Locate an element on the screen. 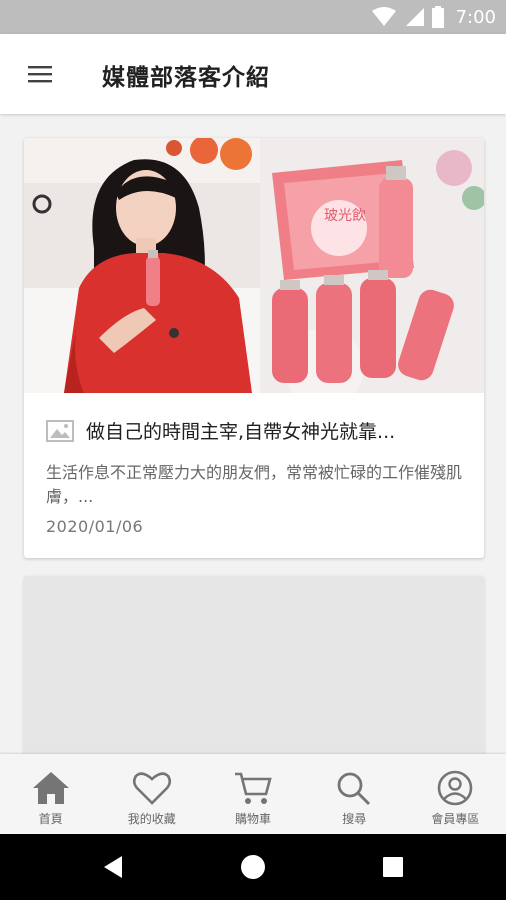 The height and width of the screenshot is (900, 506). menu-button is located at coordinates (40, 74).